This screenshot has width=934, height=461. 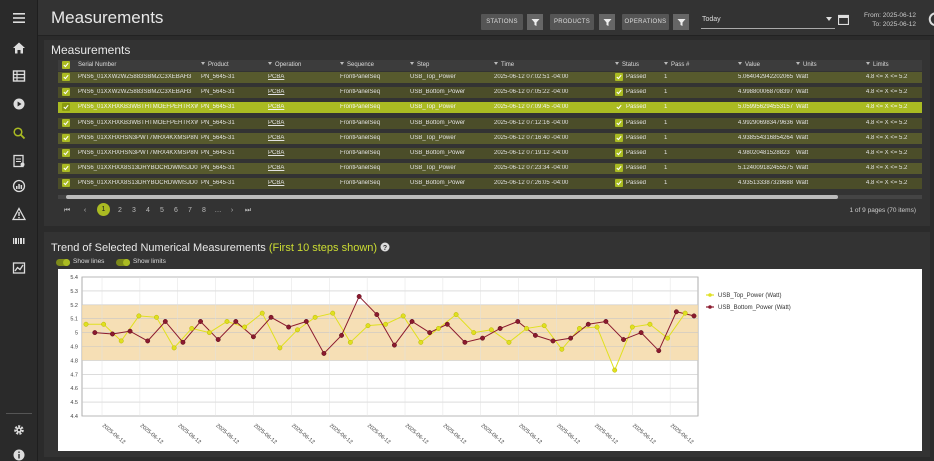 I want to click on chart-title-highlight: (First 10 steps shown), so click(x=323, y=248).